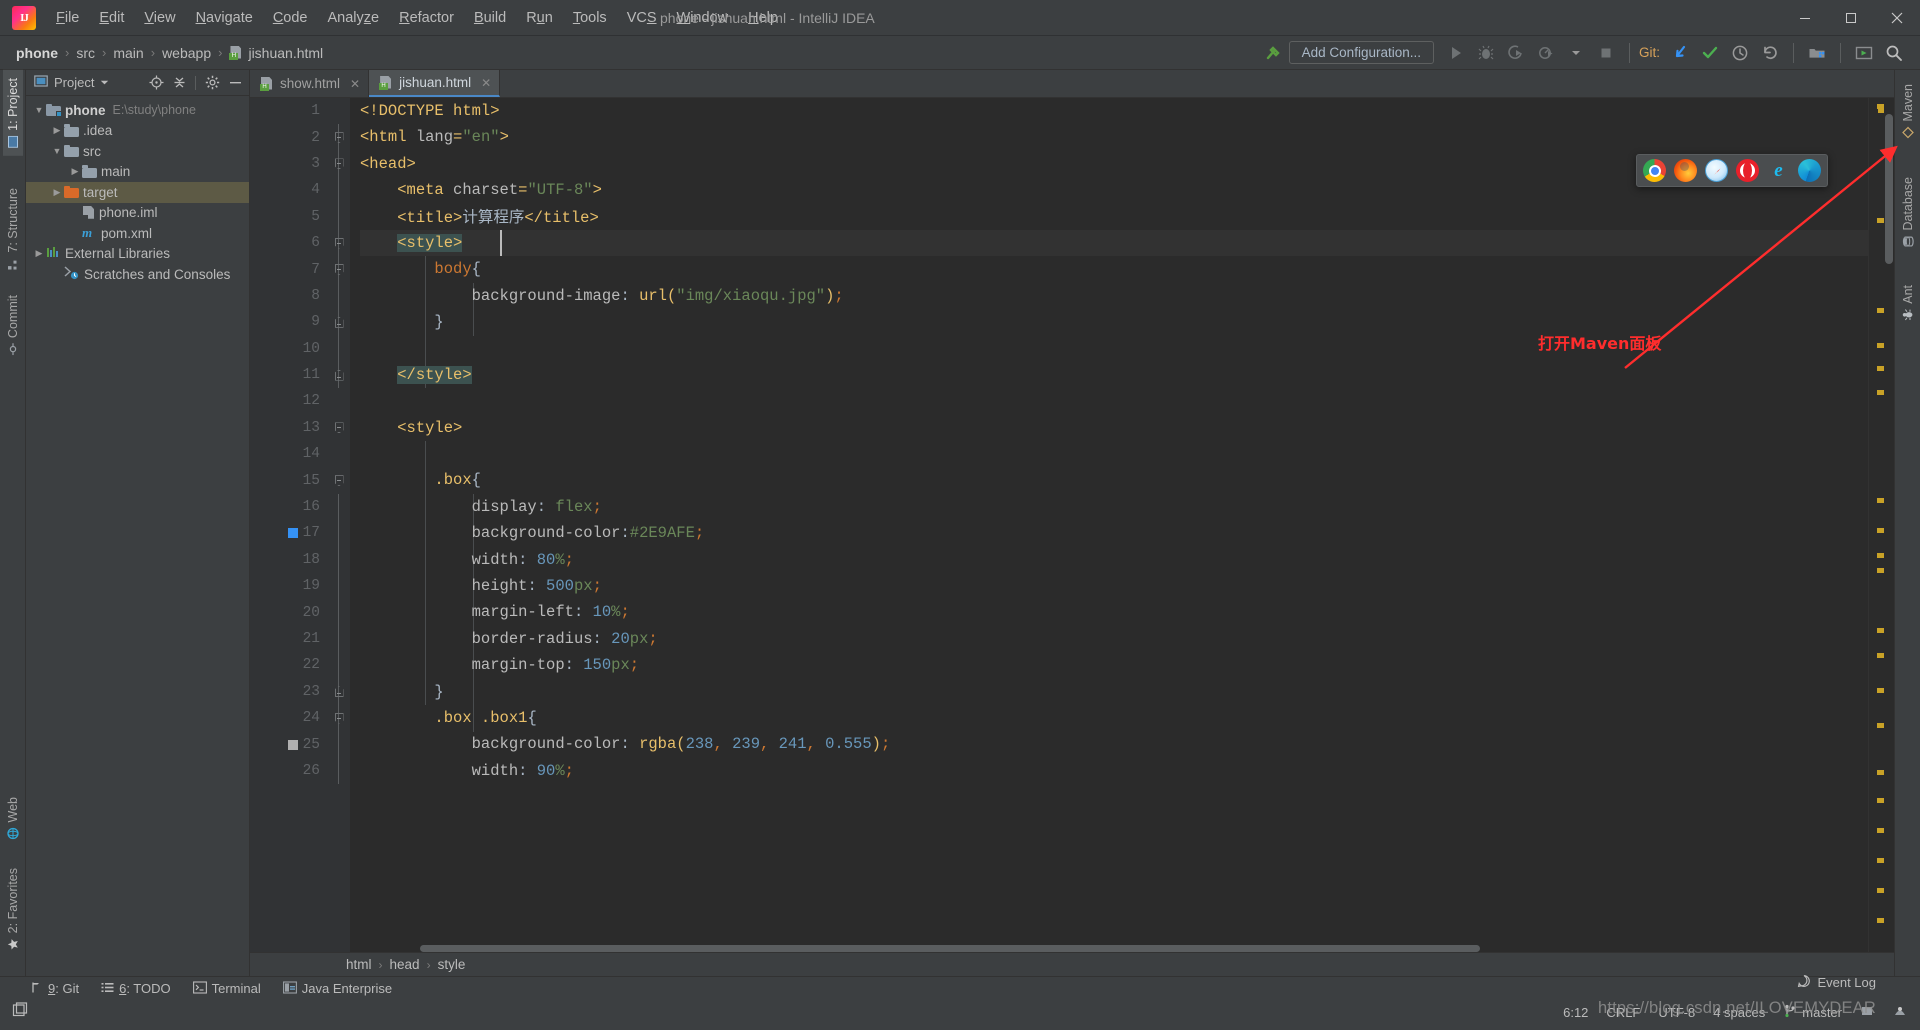  I want to click on collapse-all-icon, so click(179, 83).